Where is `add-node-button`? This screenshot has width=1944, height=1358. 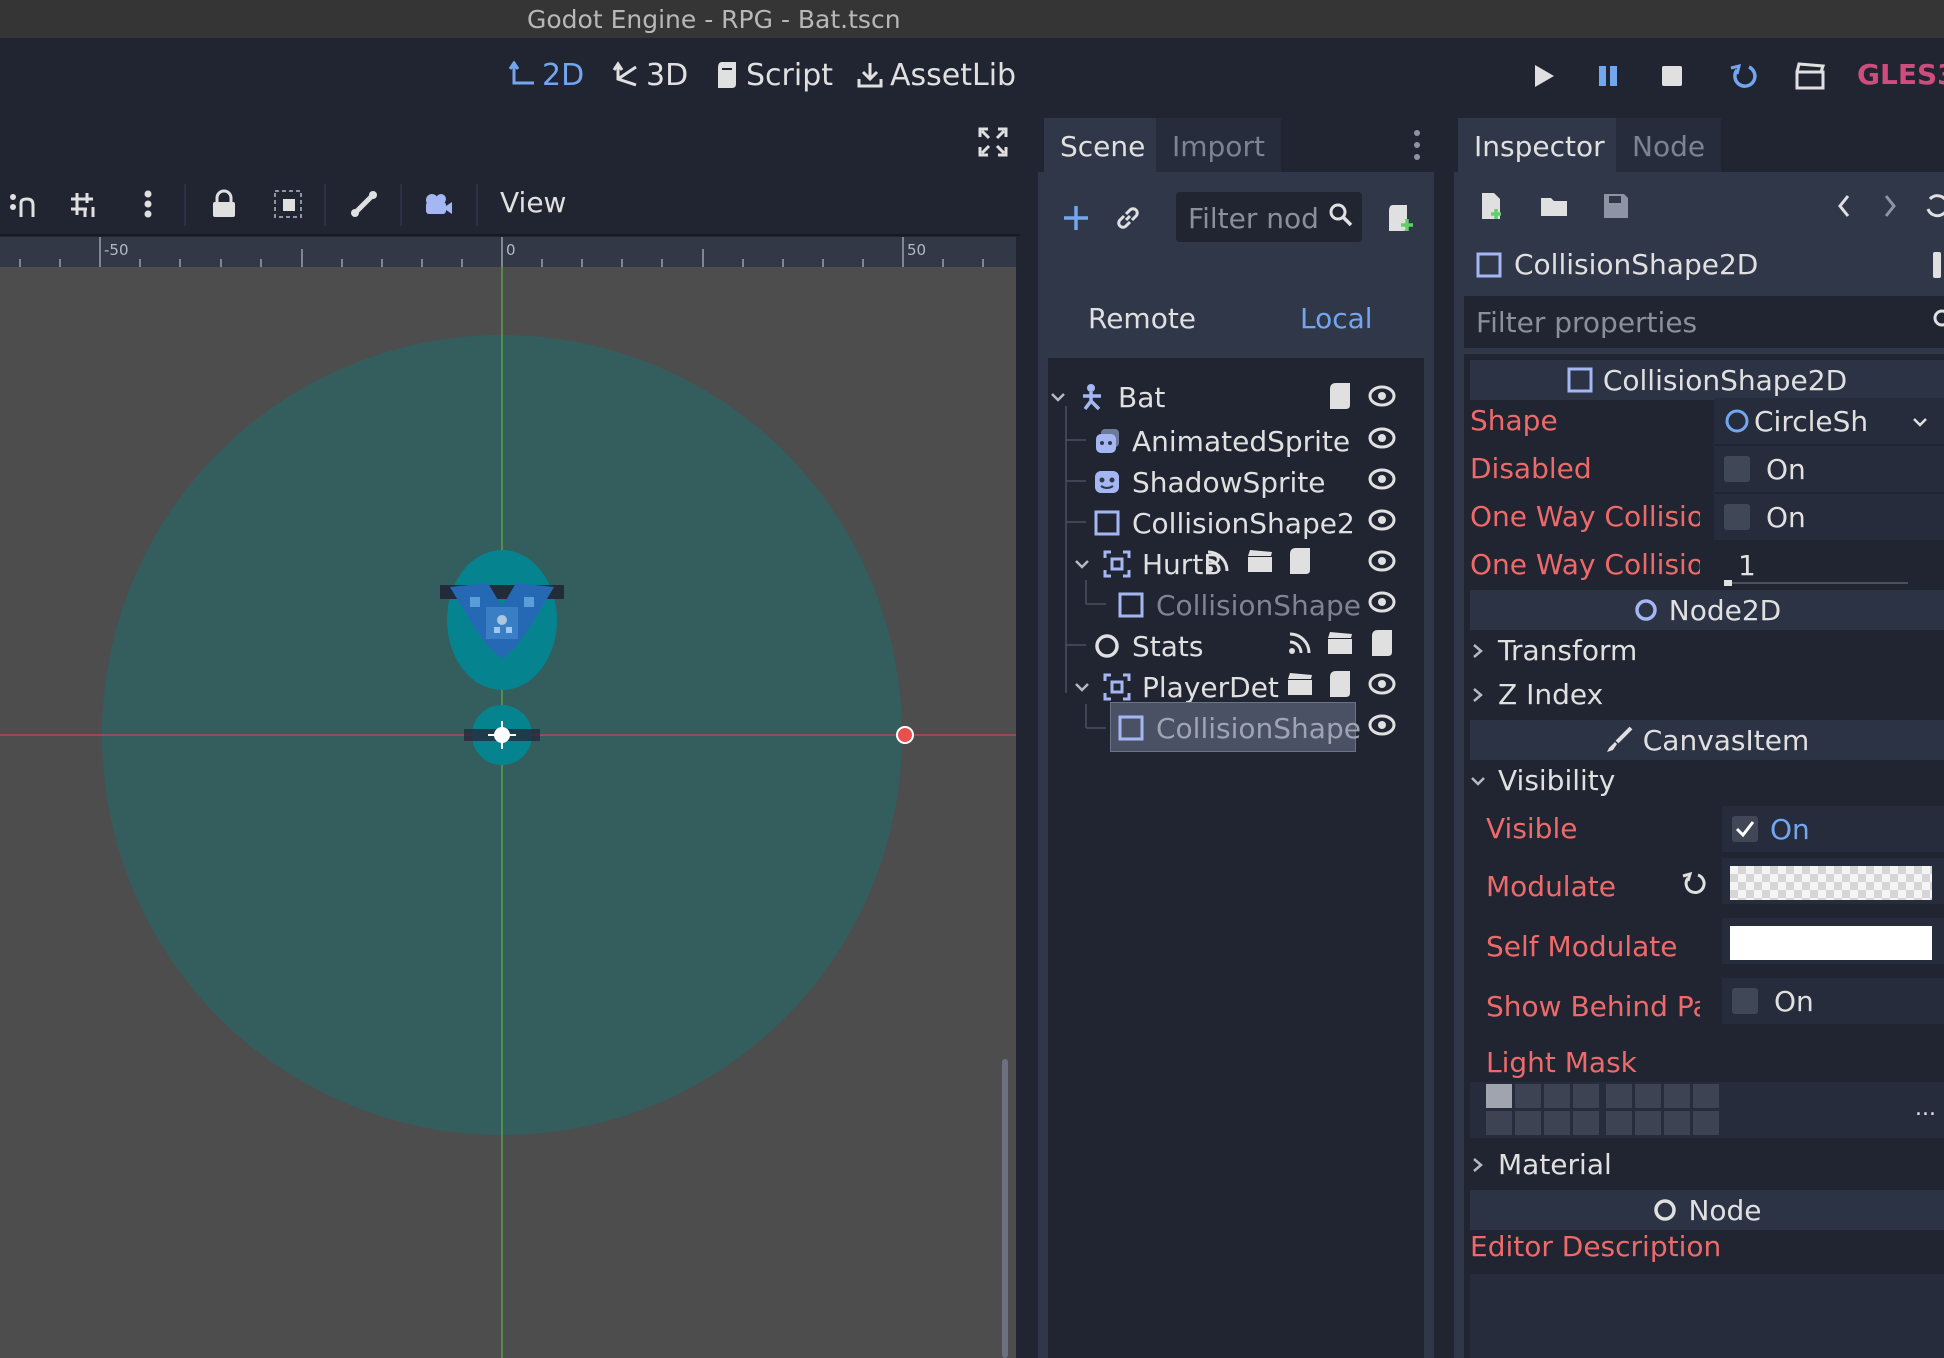
add-node-button is located at coordinates (1076, 218).